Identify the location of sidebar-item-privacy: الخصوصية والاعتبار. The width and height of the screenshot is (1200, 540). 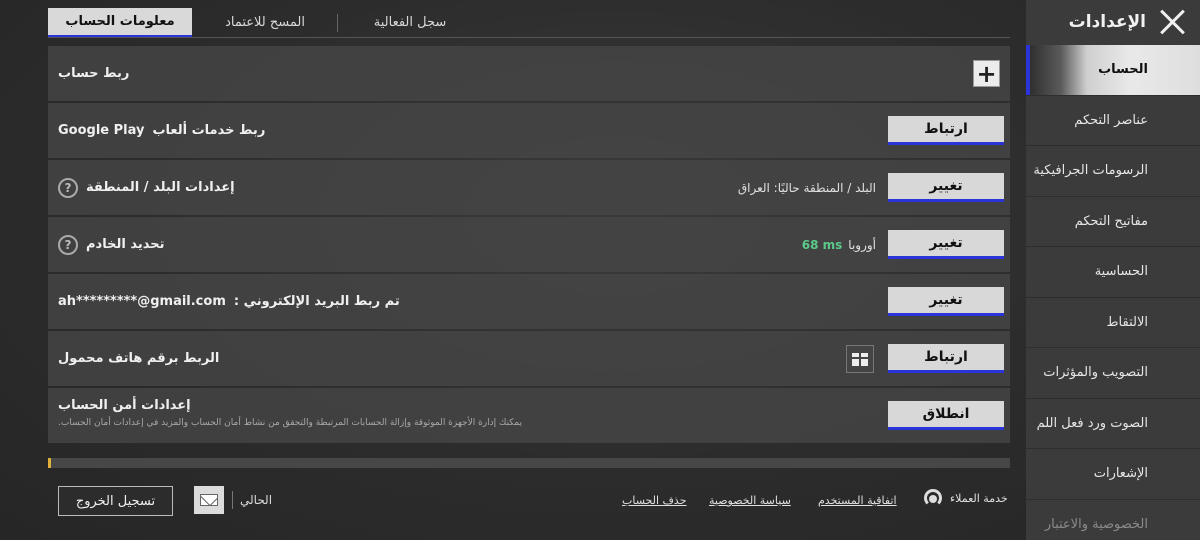
(1113, 519).